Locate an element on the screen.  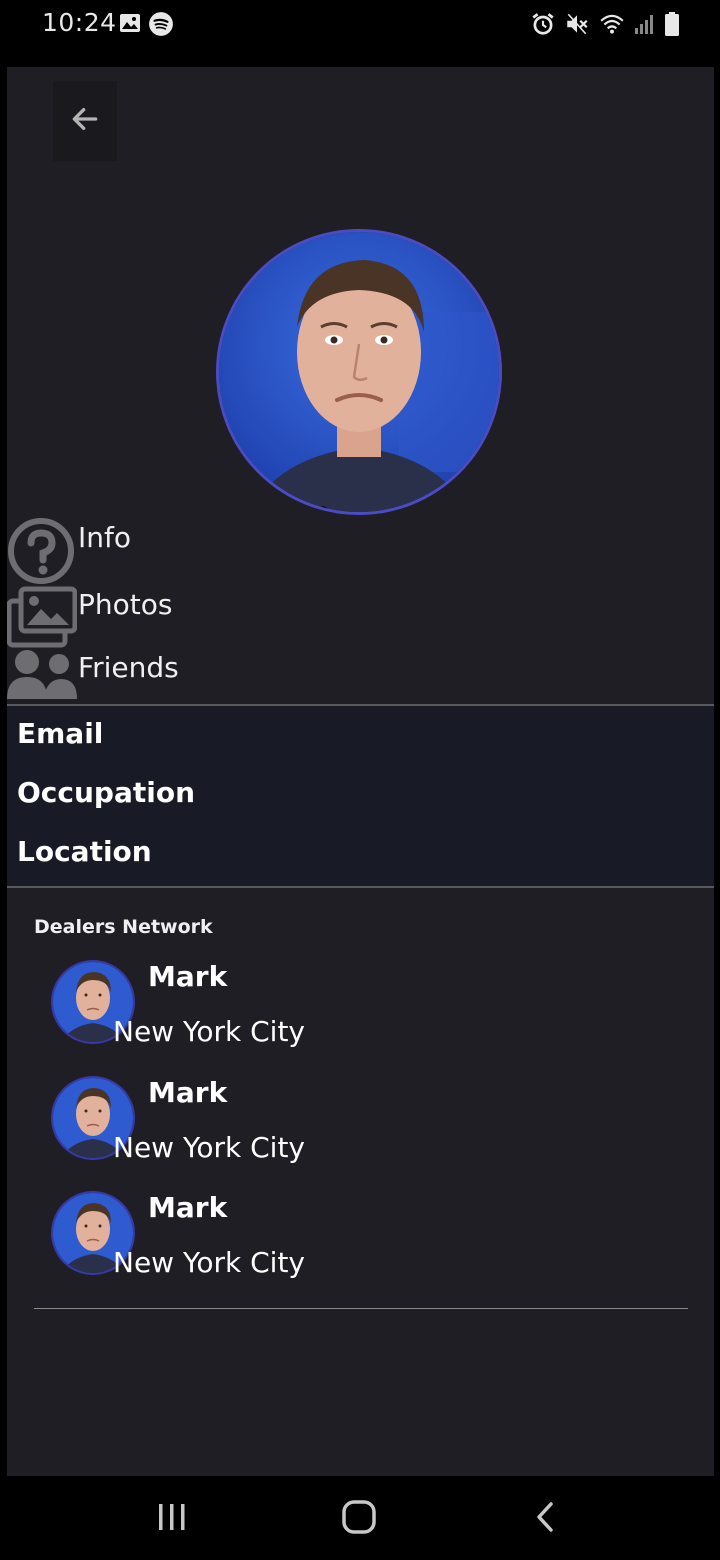
status-time: 10:24 is located at coordinates (79, 22).